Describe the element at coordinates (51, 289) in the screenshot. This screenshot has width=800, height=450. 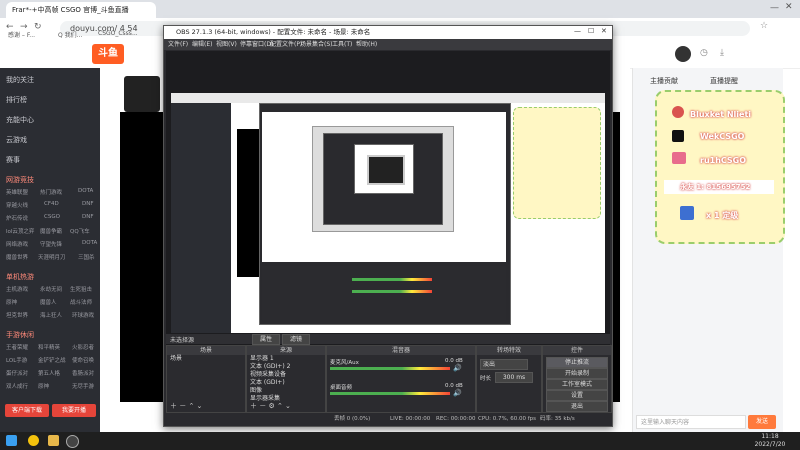
I see `sidebar-game: 永劫无间` at that location.